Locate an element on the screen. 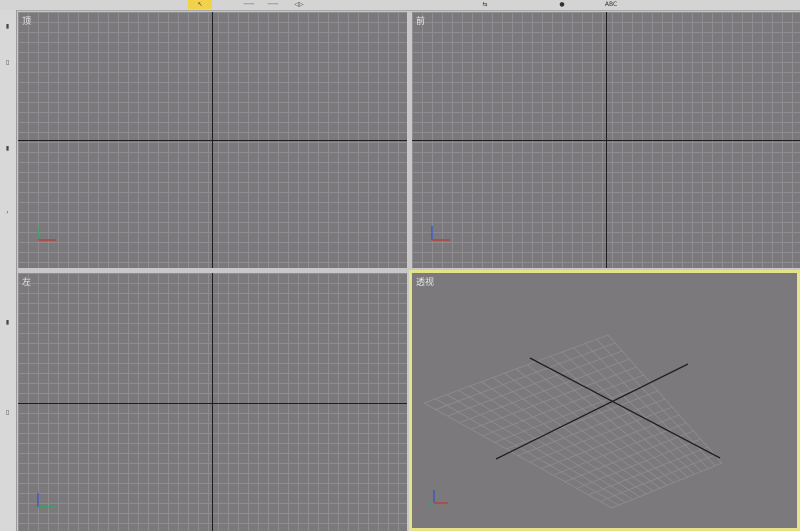 The width and height of the screenshot is (800, 531). main-toolbar: ↖ ┄┄┄ ┄┄┄ ◁▷ ⇆ ● ABC is located at coordinates (400, 5).